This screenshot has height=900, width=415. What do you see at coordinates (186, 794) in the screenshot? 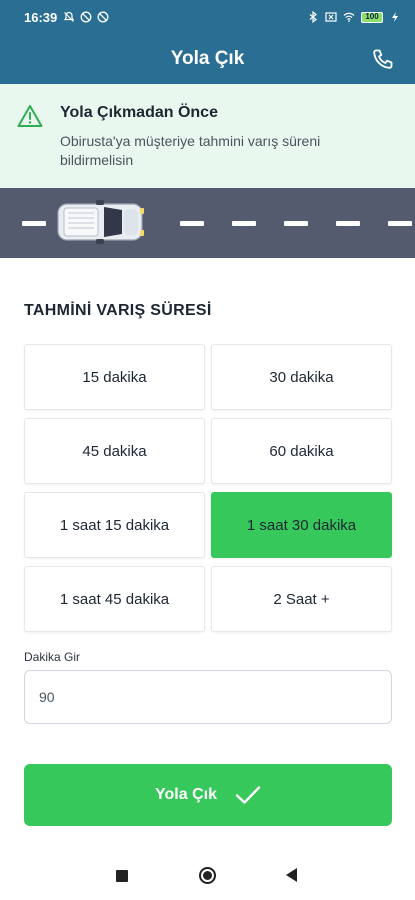
I see `start-journey-label: Yola Çık` at bounding box center [186, 794].